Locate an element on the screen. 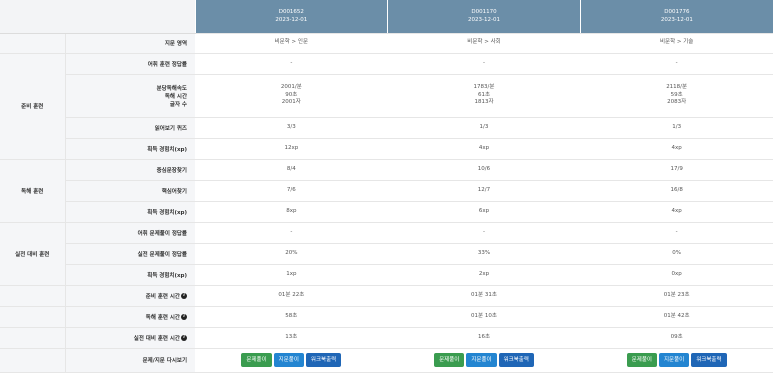 The image size is (773, 381). cell-keyword: 7/6 is located at coordinates (291, 191).